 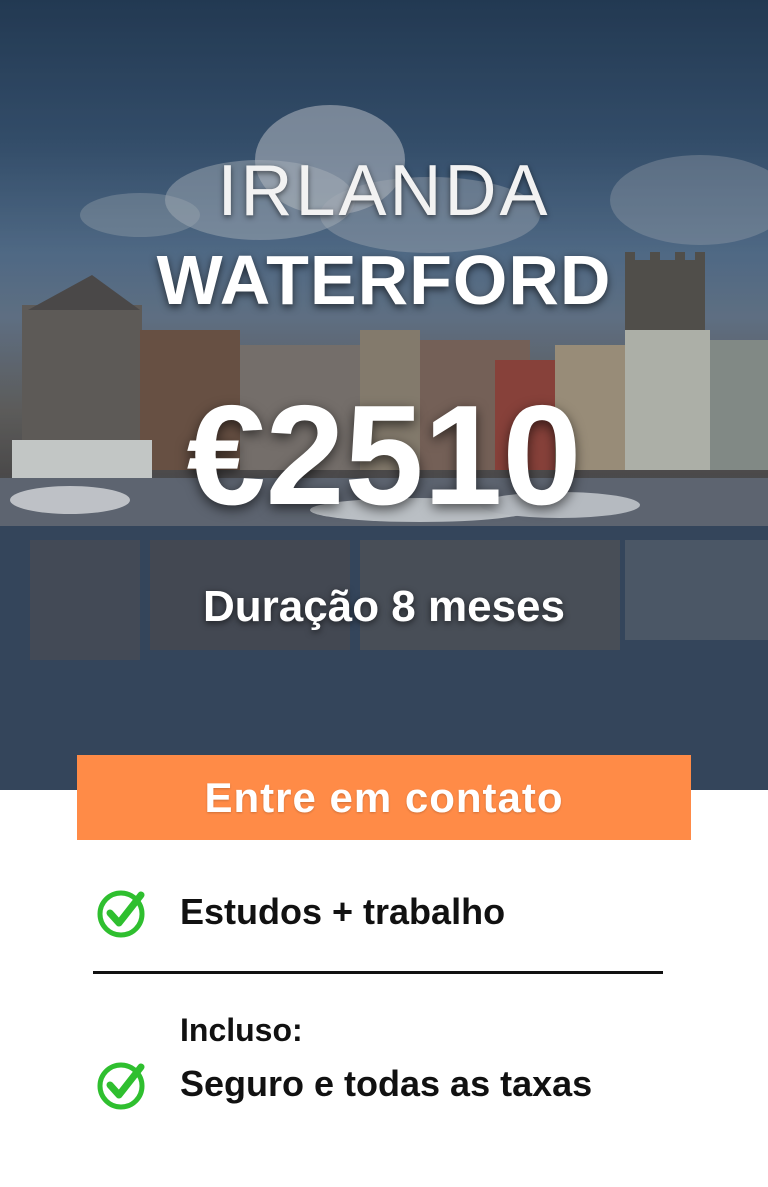 I want to click on feature-study-work: Estudos + trabalho, so click(x=300, y=912).